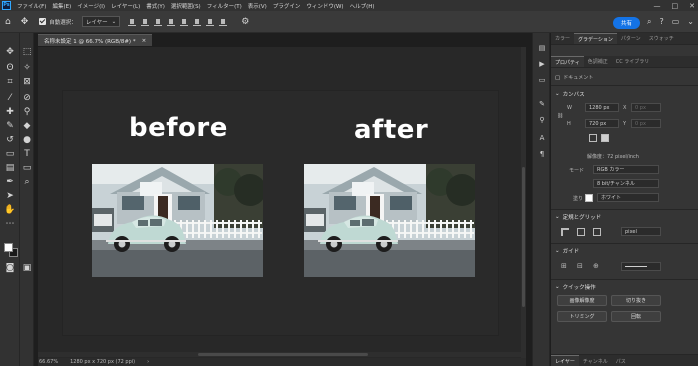  Describe the element at coordinates (27, 126) in the screenshot. I see `blur-icon: ◆` at that location.